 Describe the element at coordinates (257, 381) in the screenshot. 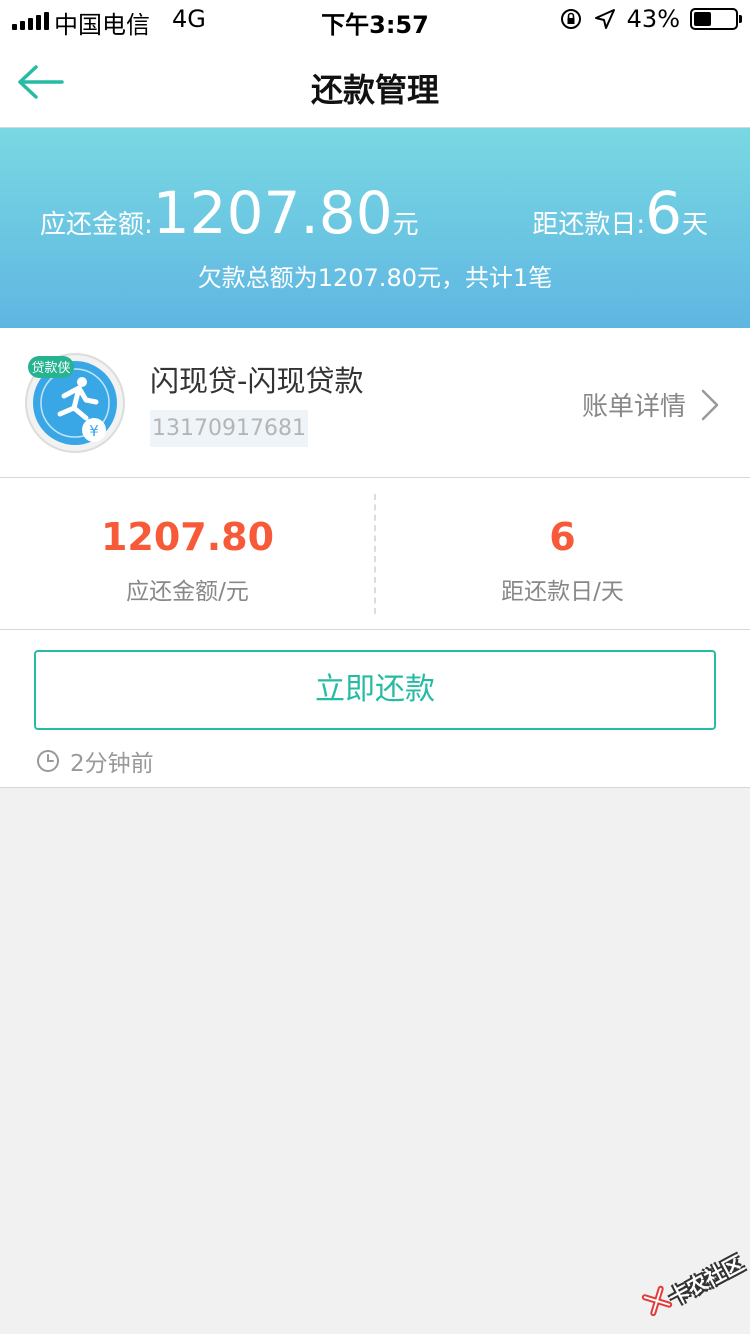

I see `account-name: 闪现贷-闪现贷款` at that location.